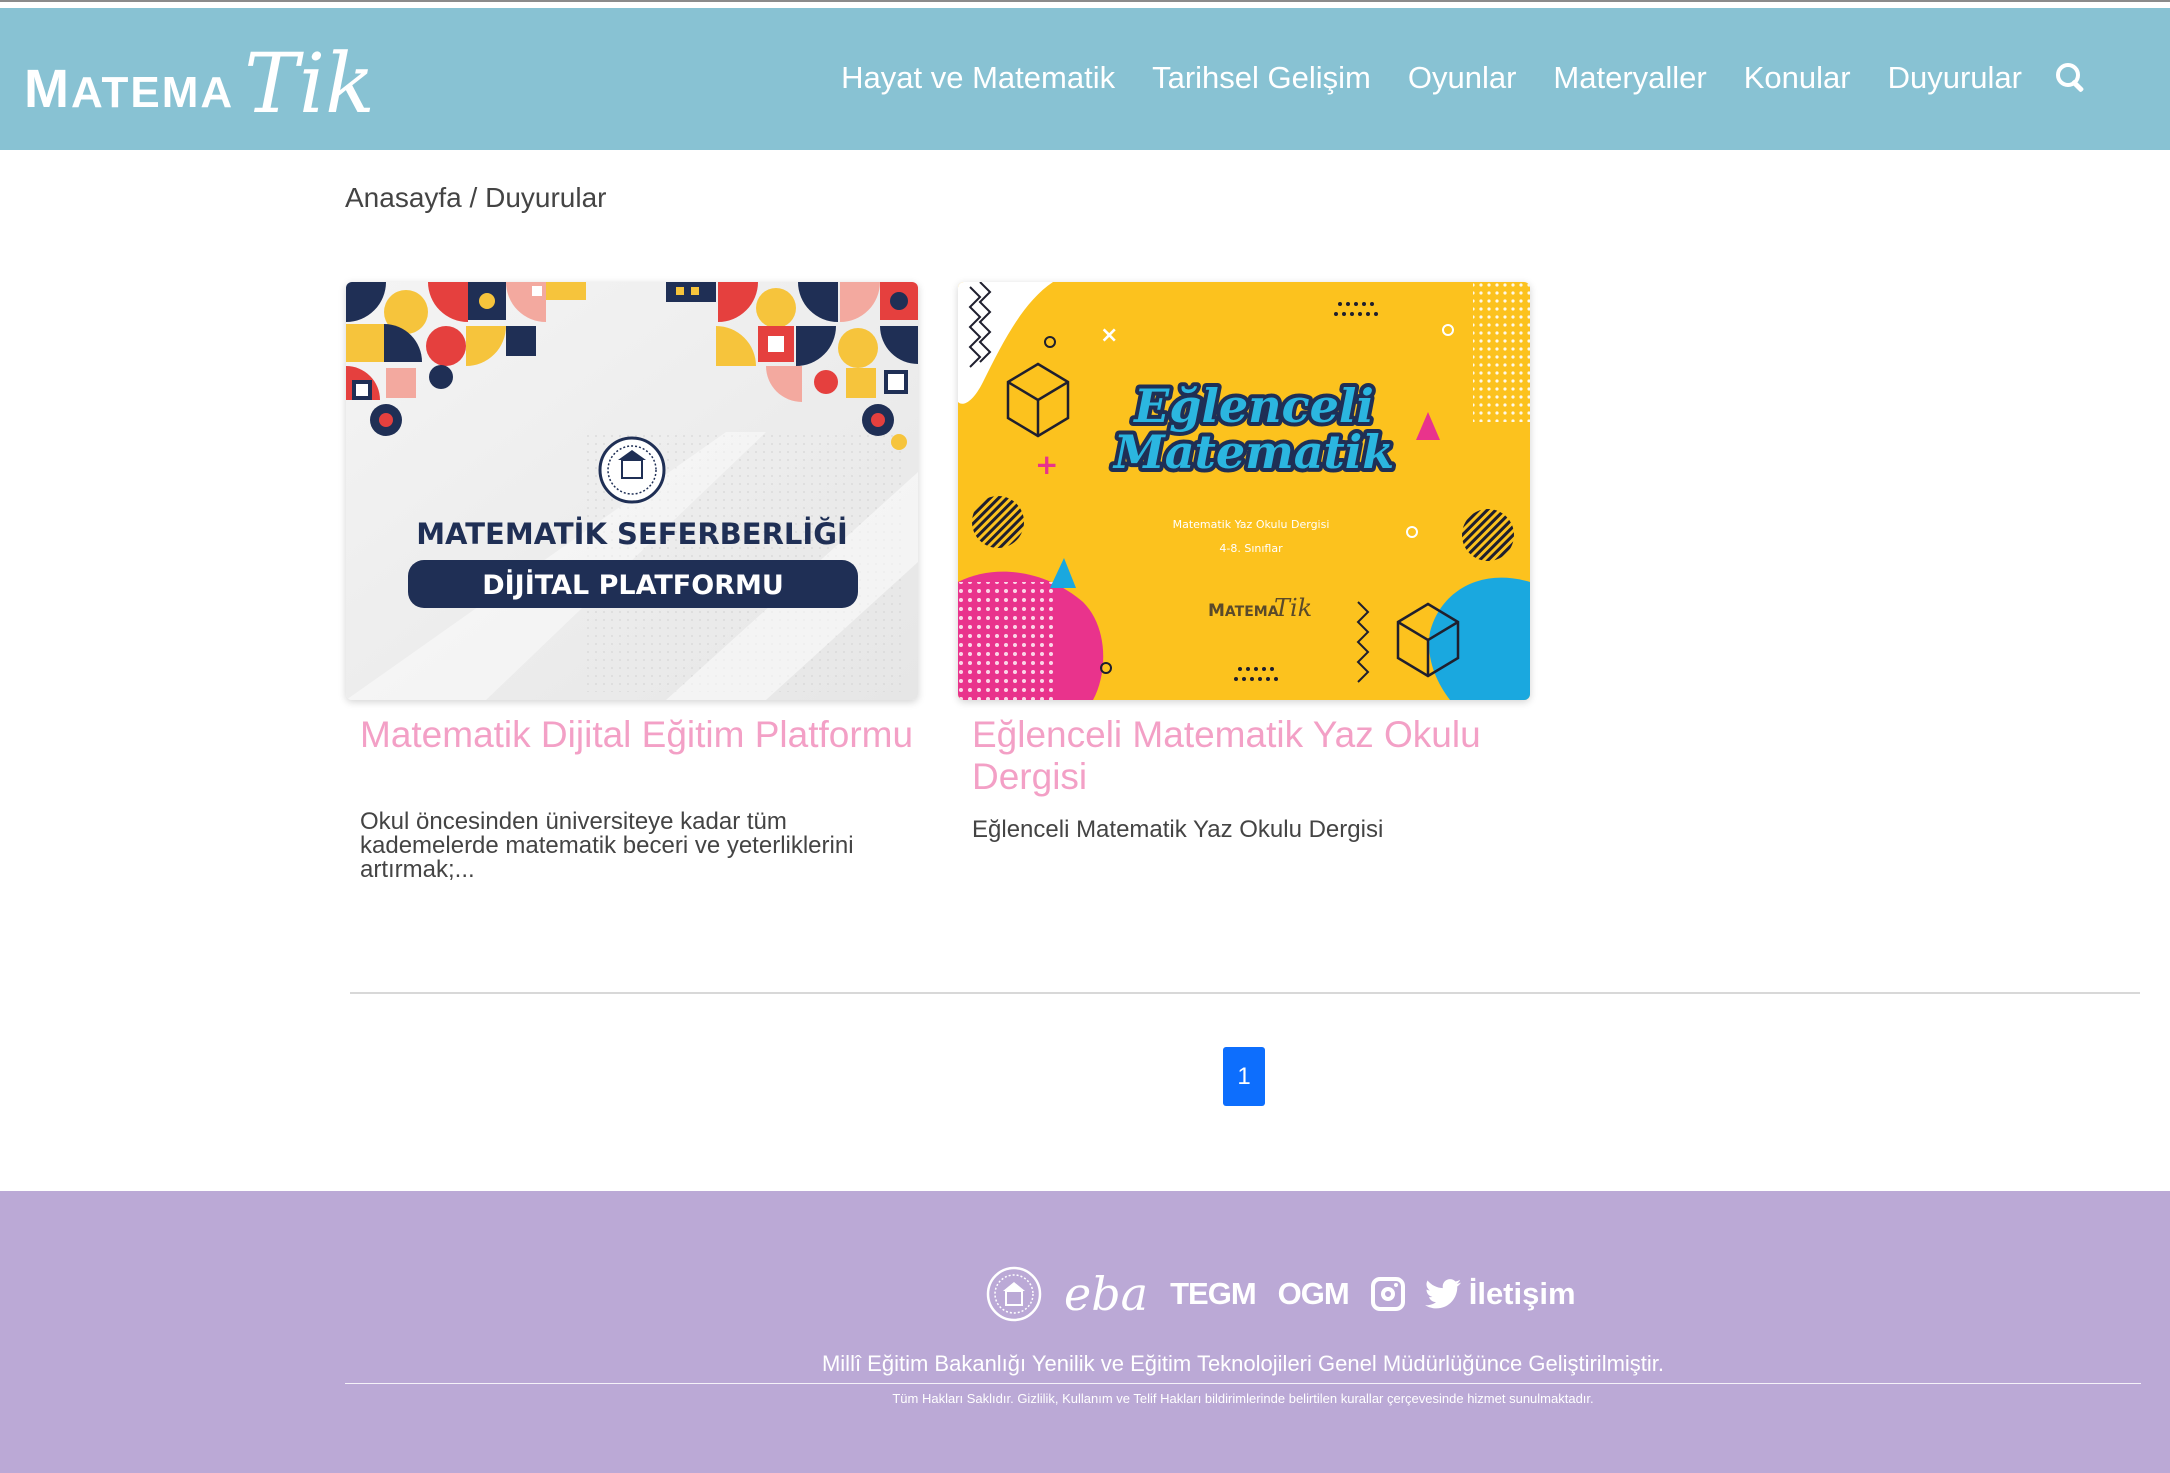 The width and height of the screenshot is (2170, 1473). I want to click on logo-wordmark: MATEMA, so click(129, 89).